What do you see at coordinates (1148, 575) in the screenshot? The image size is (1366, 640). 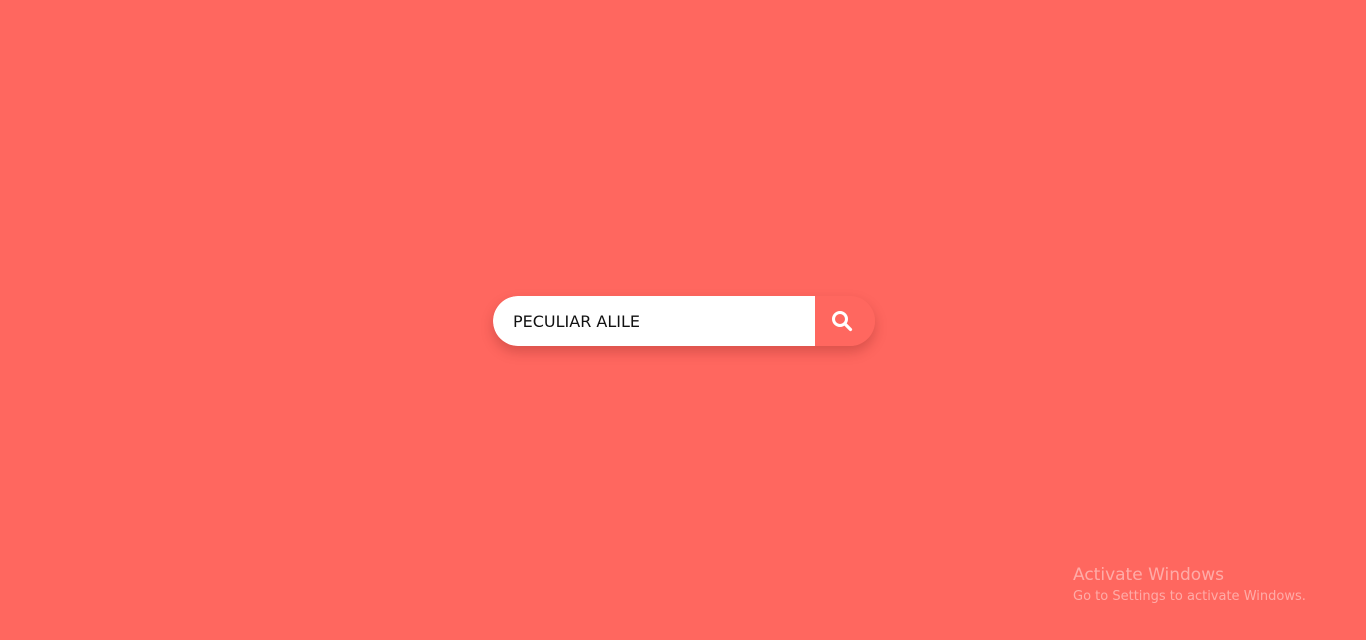 I see `watermark-title: Activate Windows` at bounding box center [1148, 575].